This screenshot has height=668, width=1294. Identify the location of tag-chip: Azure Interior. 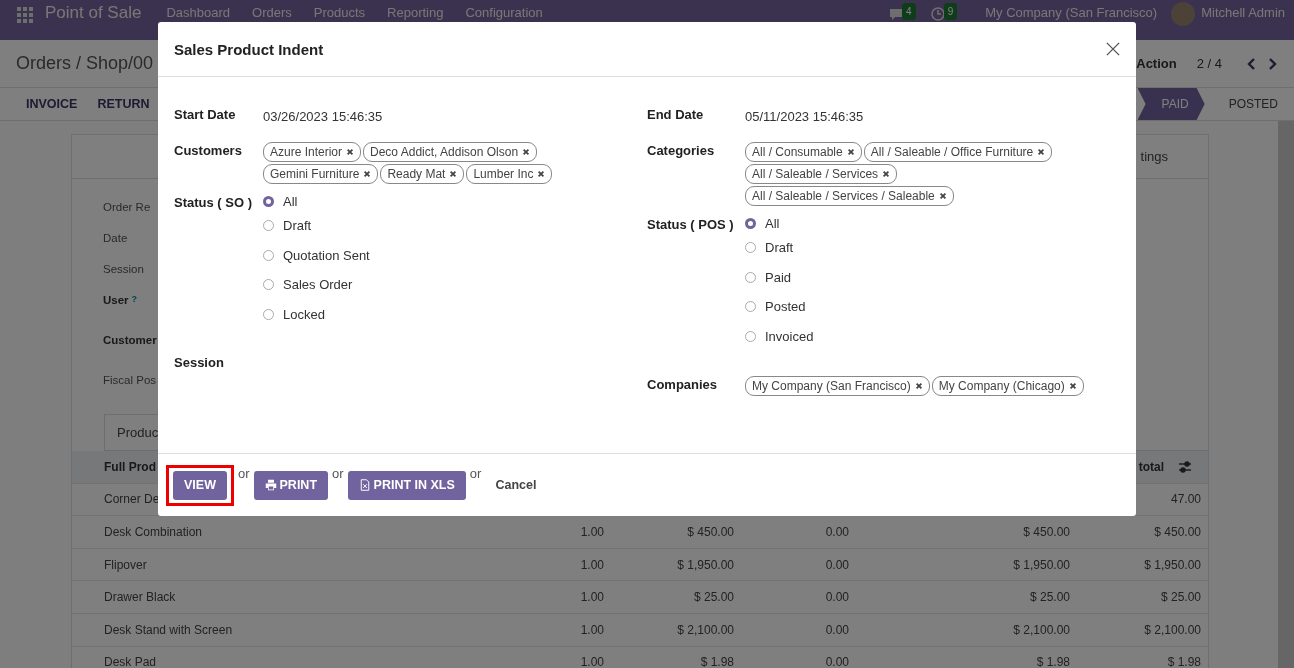
(312, 152).